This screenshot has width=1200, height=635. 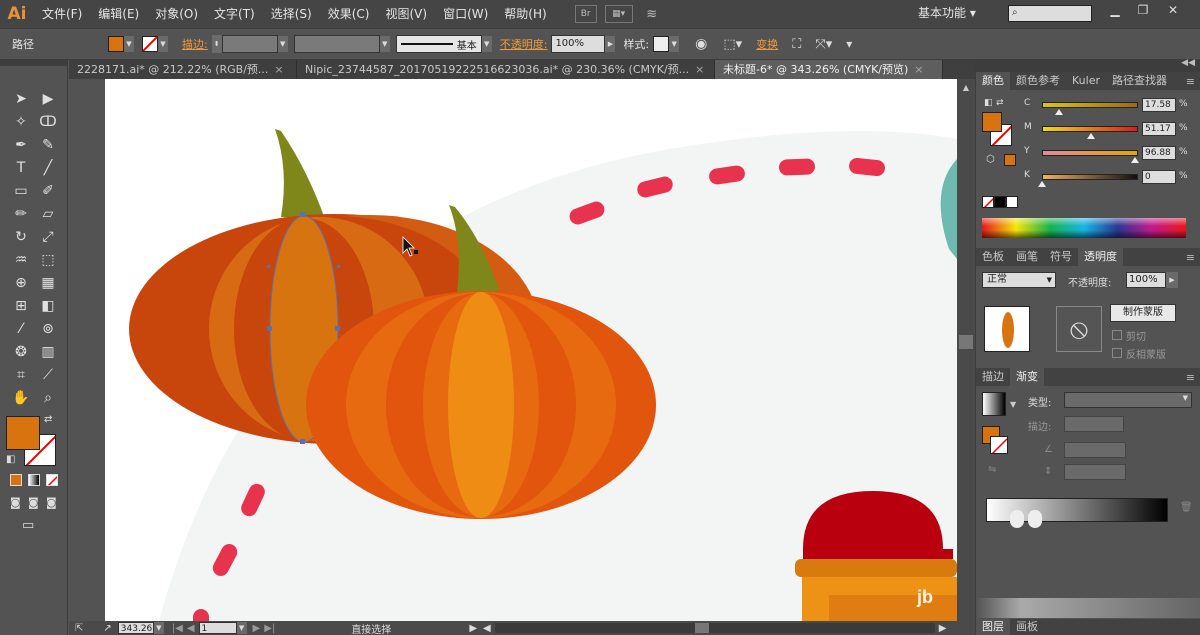 I want to click on tab-document-3: 未标题-6* @ 343.26% (CMYK/预览) ×, so click(x=829, y=69).